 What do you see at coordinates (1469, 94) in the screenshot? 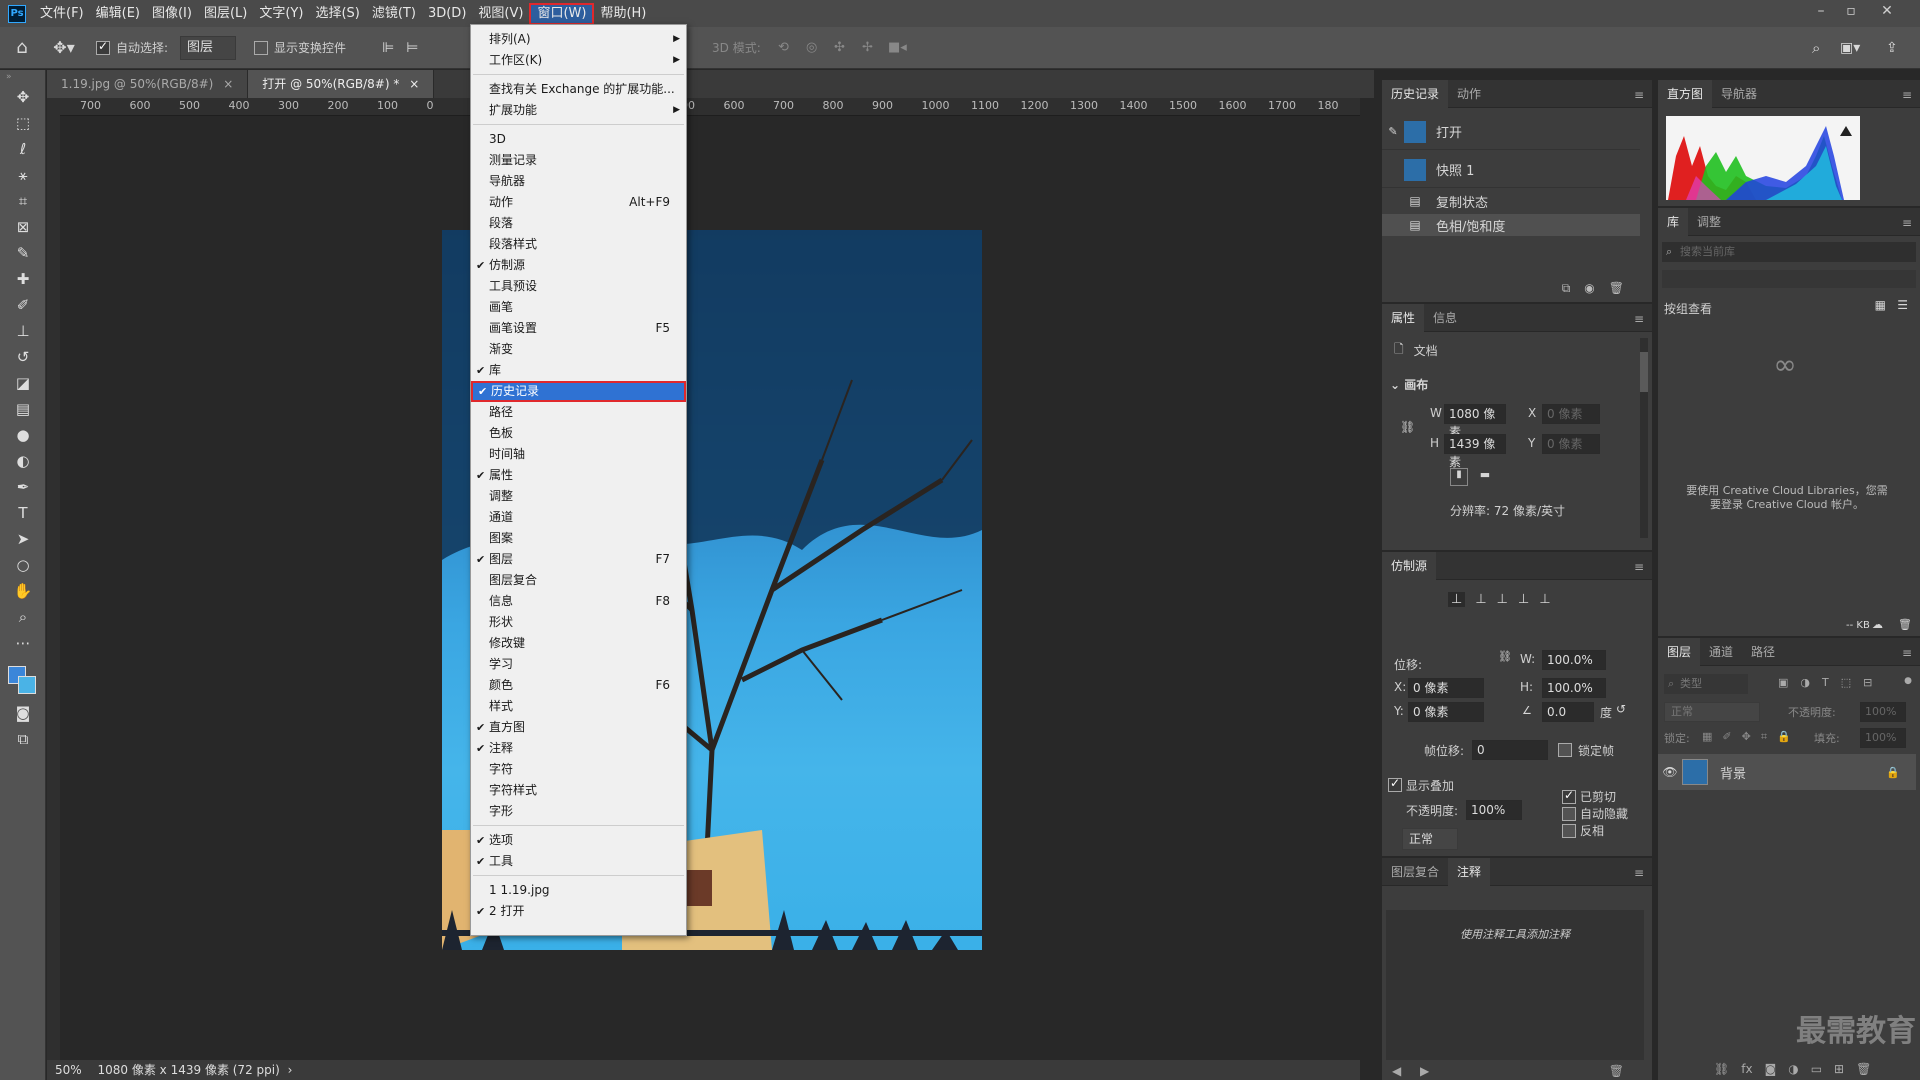
I see `tab-actions: 动作` at bounding box center [1469, 94].